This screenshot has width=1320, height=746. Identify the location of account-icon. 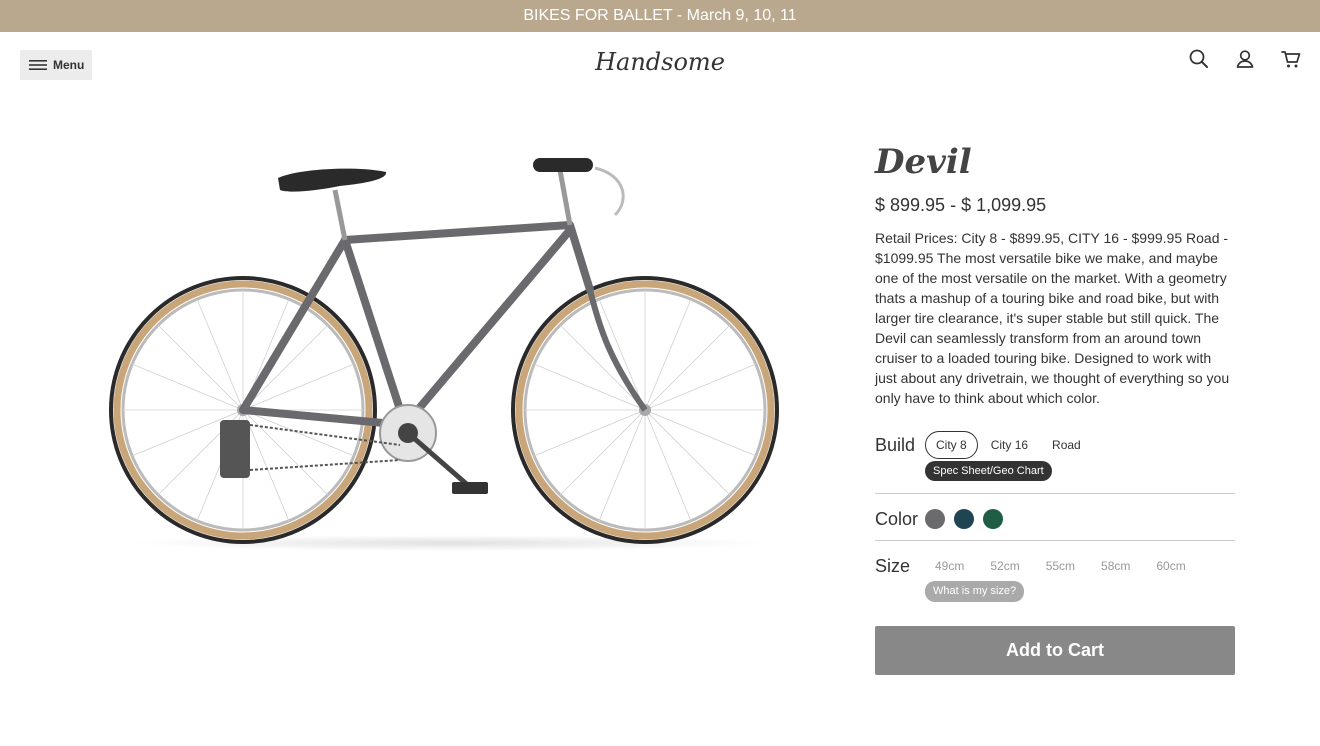
(1245, 59).